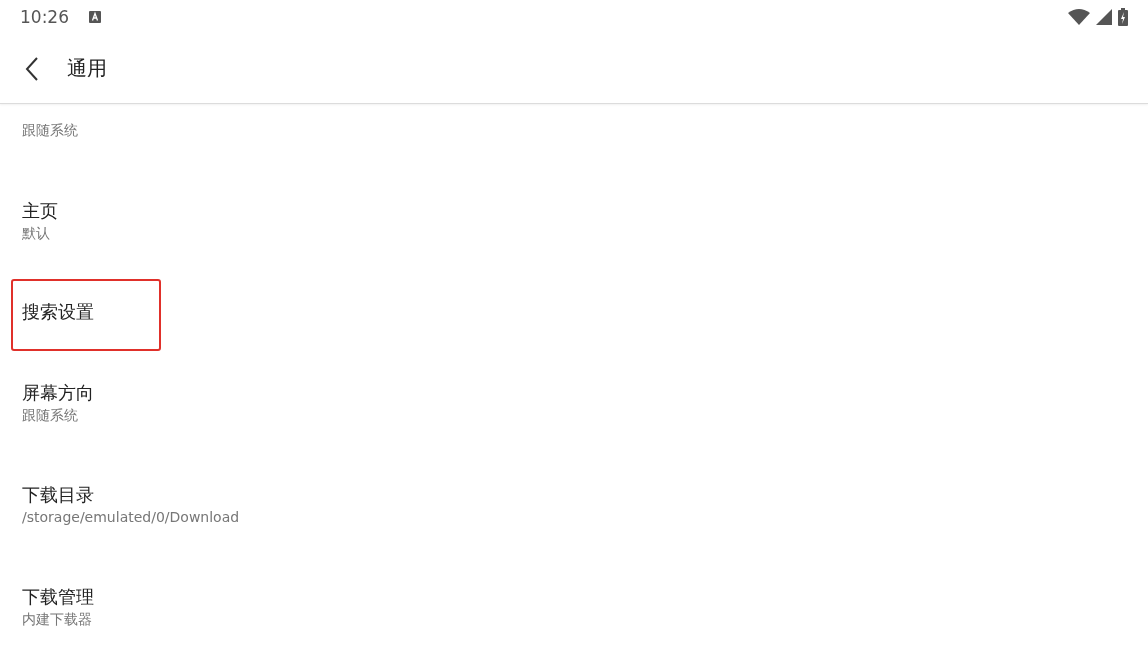  Describe the element at coordinates (574, 312) in the screenshot. I see `settings-item: 搜索设置` at that location.